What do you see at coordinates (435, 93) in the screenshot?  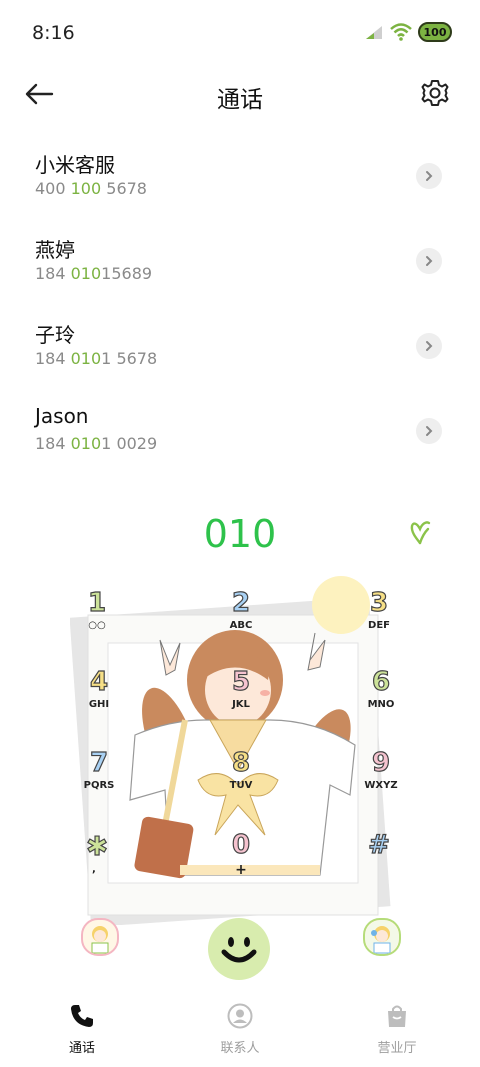 I see `settings-gear-icon` at bounding box center [435, 93].